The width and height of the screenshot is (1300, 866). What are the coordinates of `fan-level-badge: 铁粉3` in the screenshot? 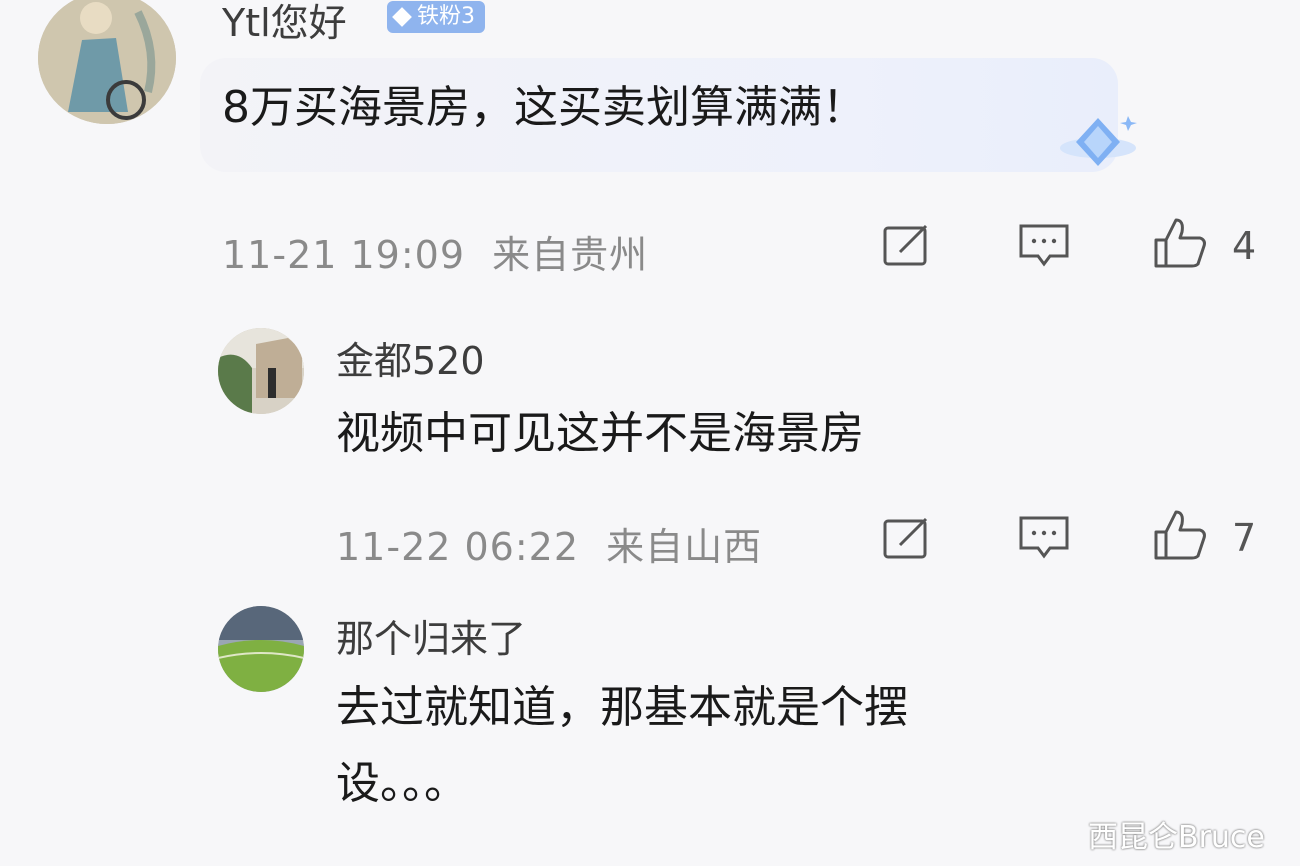 It's located at (436, 17).